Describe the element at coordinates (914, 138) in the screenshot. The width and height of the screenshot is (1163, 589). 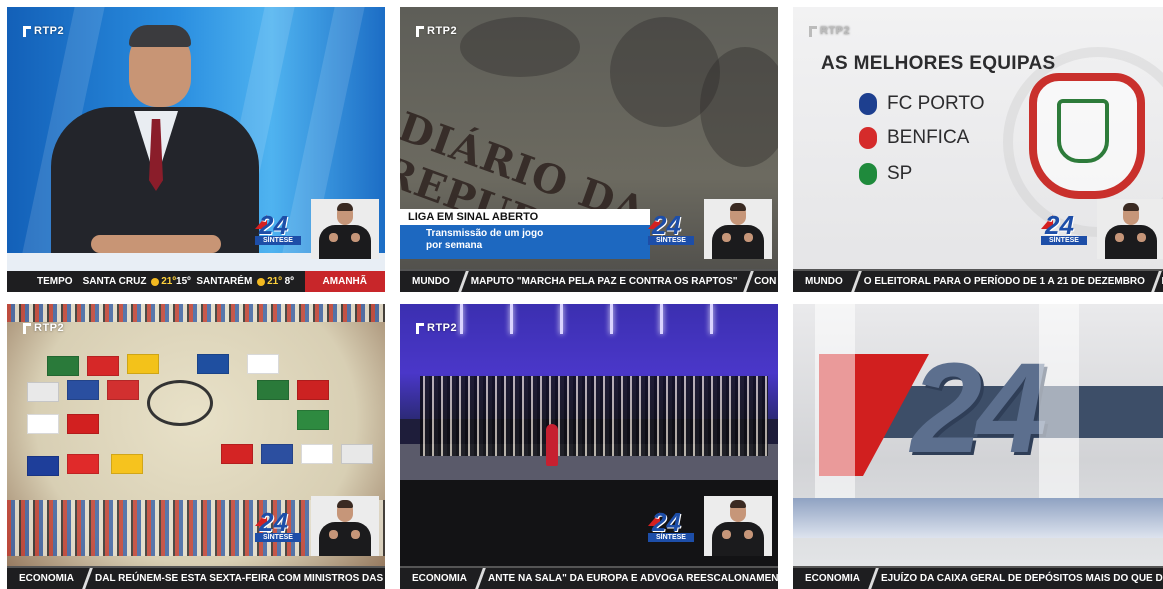
I see `team-item: BENFICA` at that location.